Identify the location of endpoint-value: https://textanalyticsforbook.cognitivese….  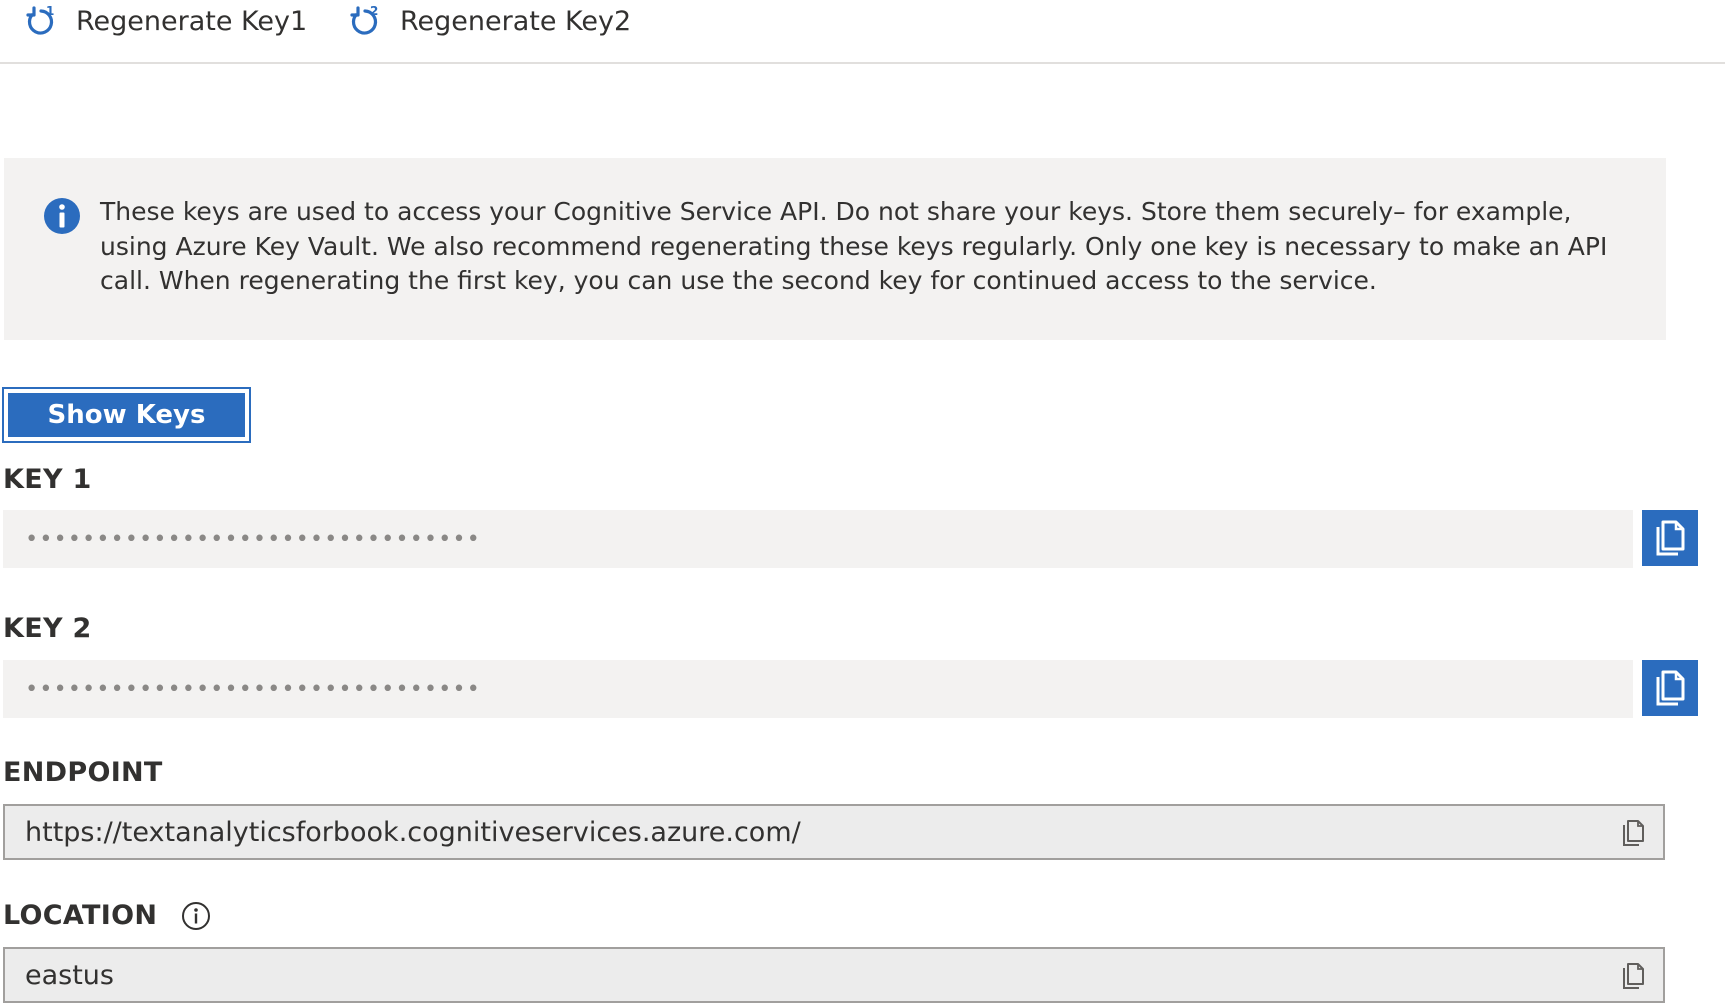
(413, 832).